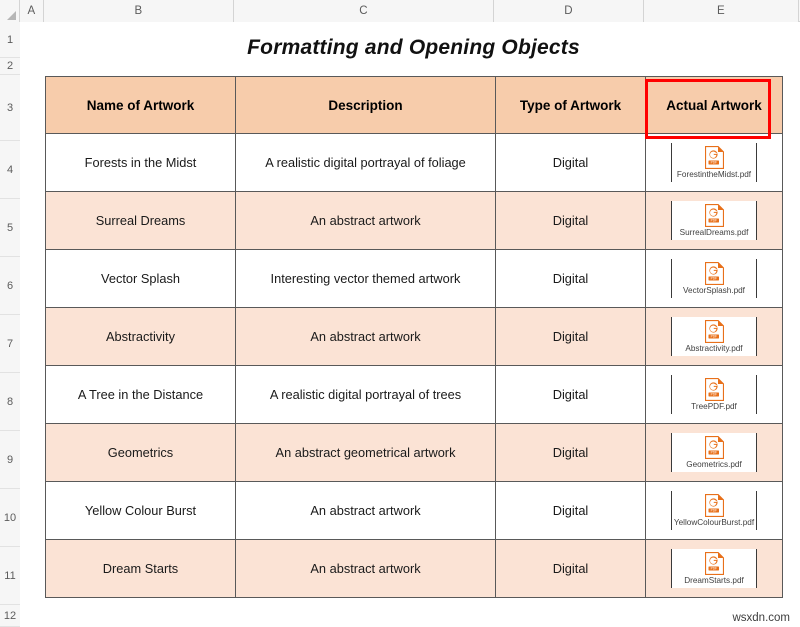 The width and height of the screenshot is (800, 627). I want to click on cell-artwork-name: Surreal Dreams, so click(140, 220).